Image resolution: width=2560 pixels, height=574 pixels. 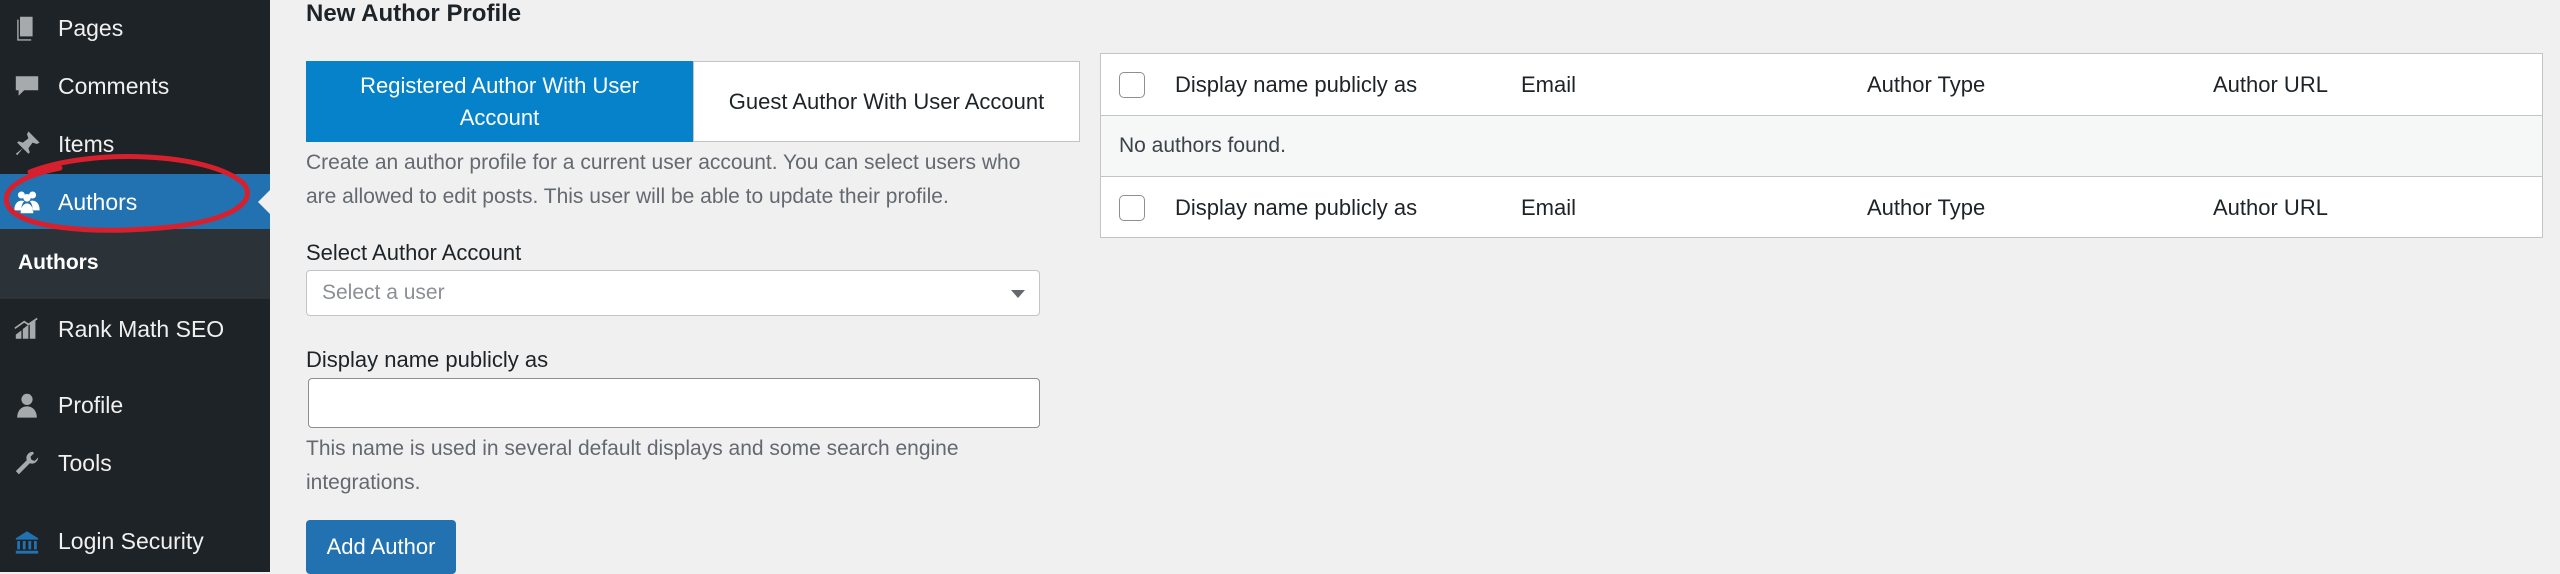 What do you see at coordinates (886, 101) in the screenshot?
I see `tab-guest-author: Guest Author With User Account` at bounding box center [886, 101].